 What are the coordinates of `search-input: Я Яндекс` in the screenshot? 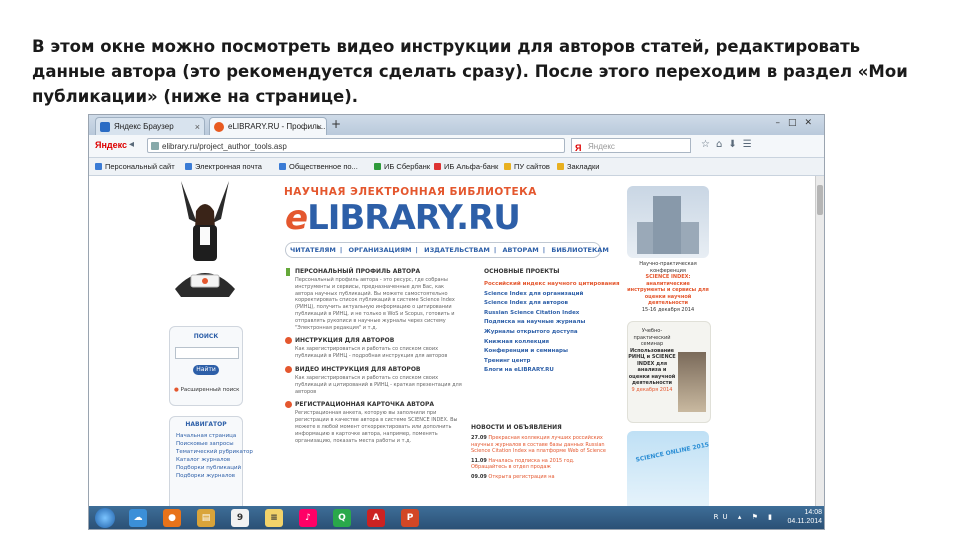 It's located at (631, 145).